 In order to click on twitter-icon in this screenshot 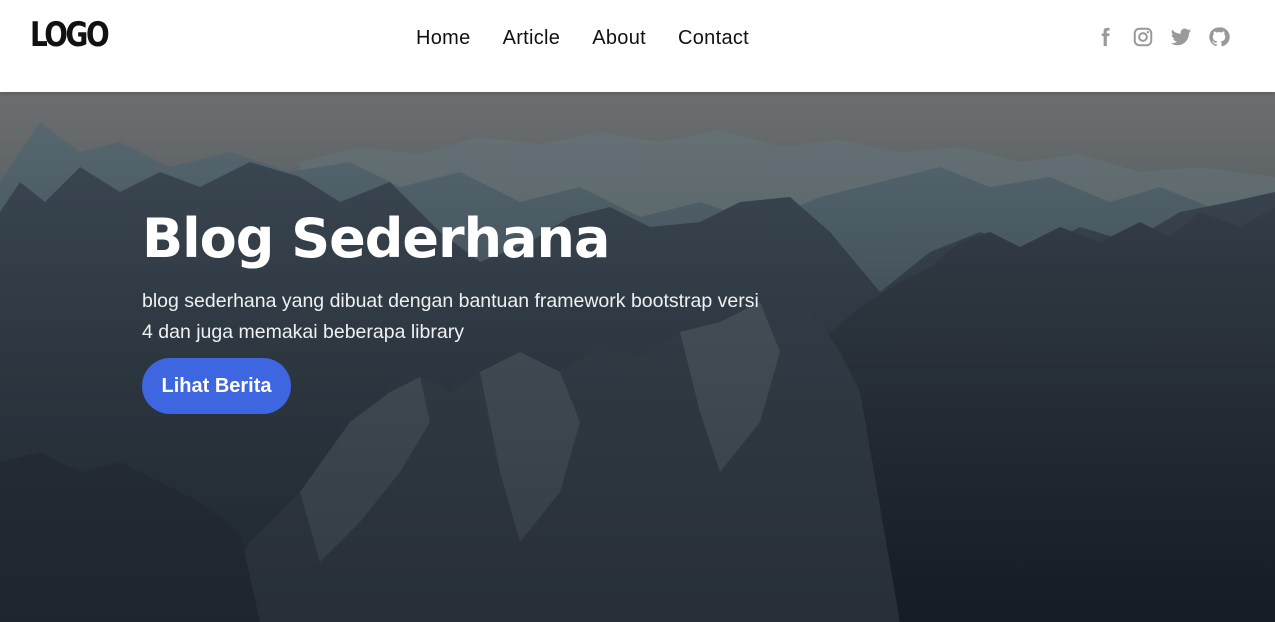, I will do `click(1181, 37)`.